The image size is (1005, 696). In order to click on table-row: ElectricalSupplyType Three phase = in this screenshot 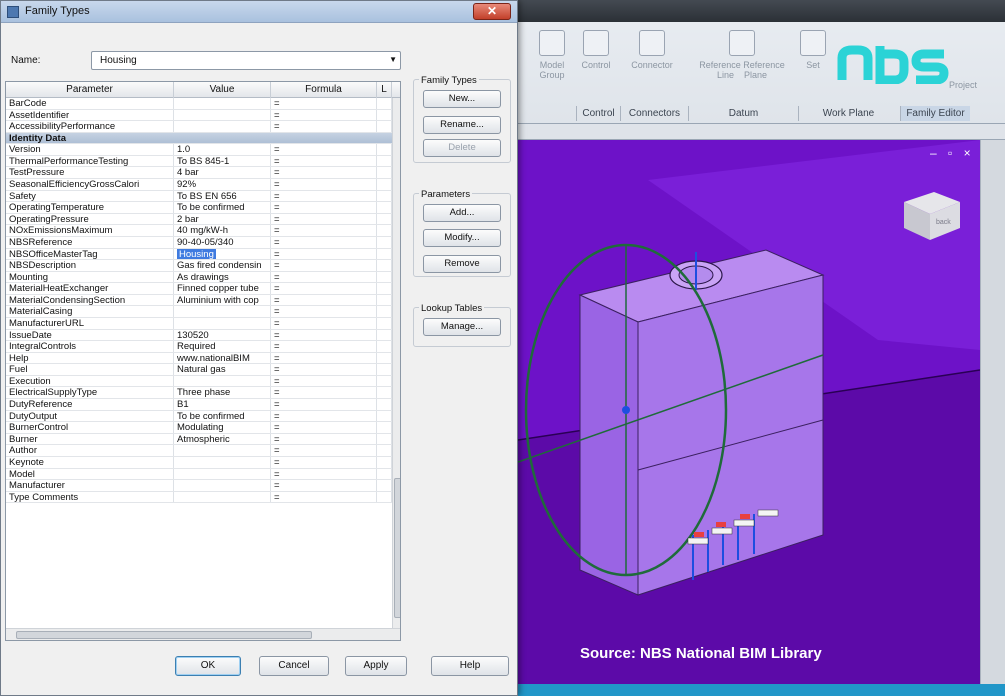, I will do `click(199, 393)`.